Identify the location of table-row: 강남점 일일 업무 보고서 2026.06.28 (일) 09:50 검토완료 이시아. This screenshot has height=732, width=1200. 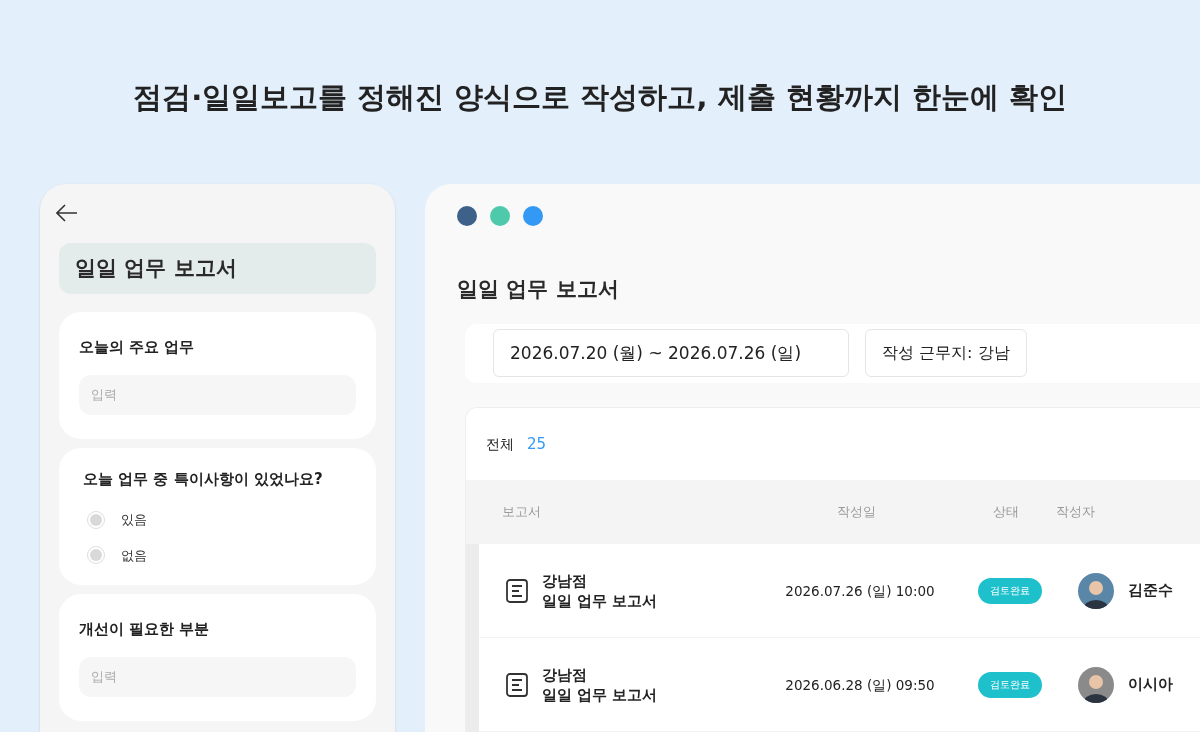
(839, 685).